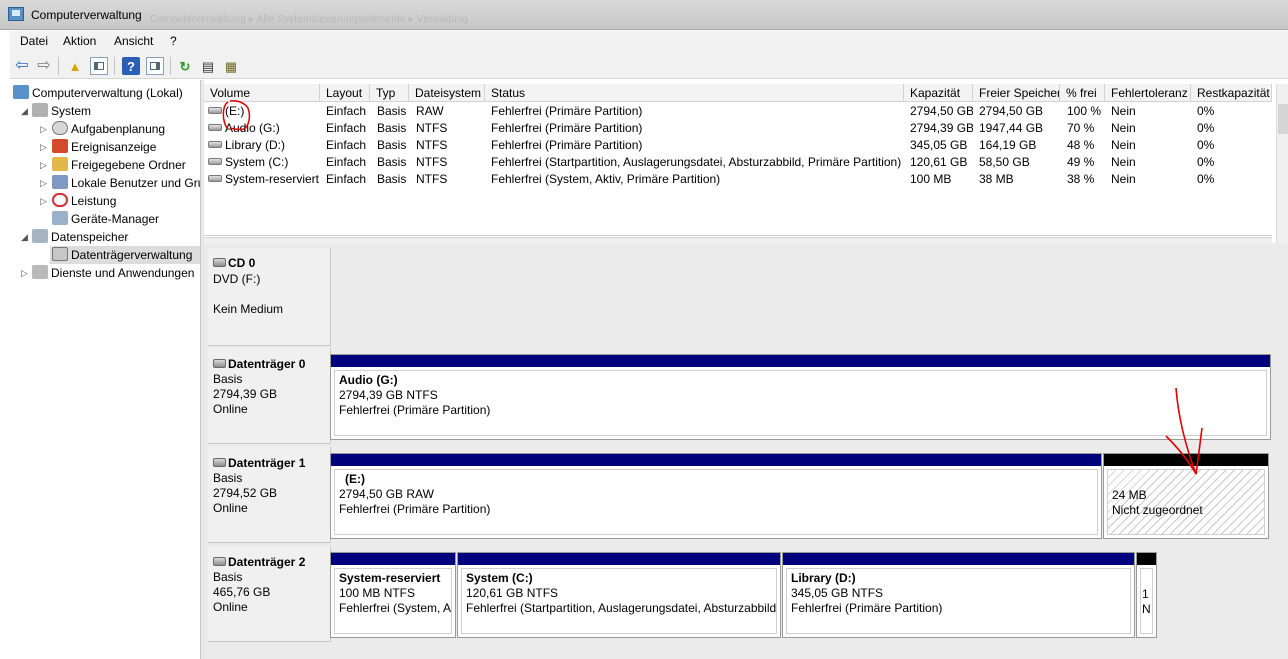  I want to click on volume-name: (E:), so click(235, 111).